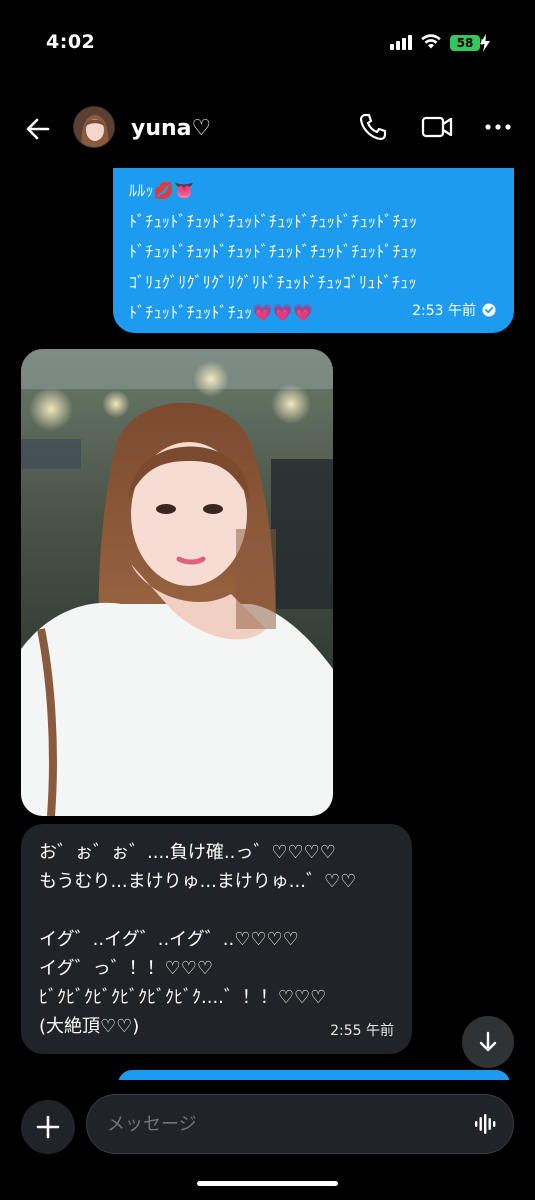 Image resolution: width=535 pixels, height=1200 pixels. Describe the element at coordinates (273, 282) in the screenshot. I see `message-line: ｺﾞﾘｭｸﾞﾘｸﾞﾘｸﾞﾘｸﾞﾘﾄﾞﾁｭｯﾄﾞﾁｭｯｺﾞﾘｭﾄﾞﾁｭｯ` at that location.